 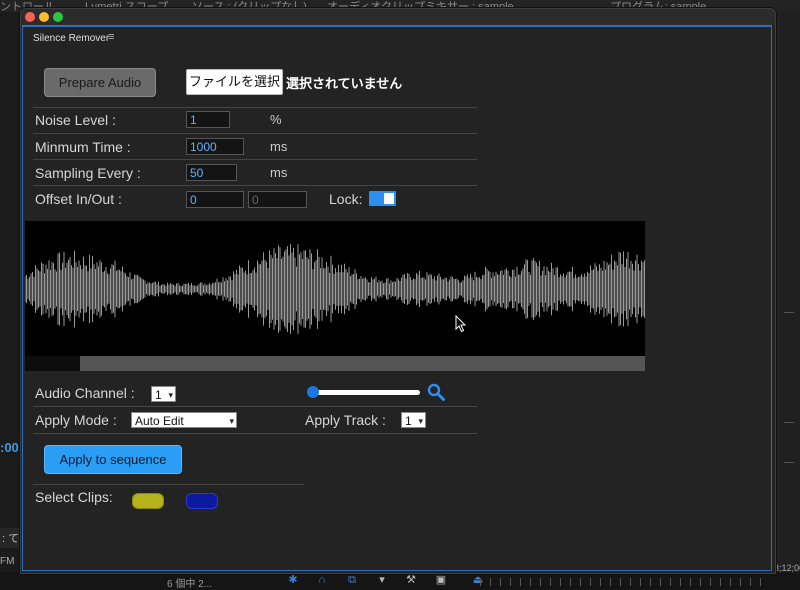 I want to click on choose-file-button: ファイルを選択, so click(x=234, y=82).